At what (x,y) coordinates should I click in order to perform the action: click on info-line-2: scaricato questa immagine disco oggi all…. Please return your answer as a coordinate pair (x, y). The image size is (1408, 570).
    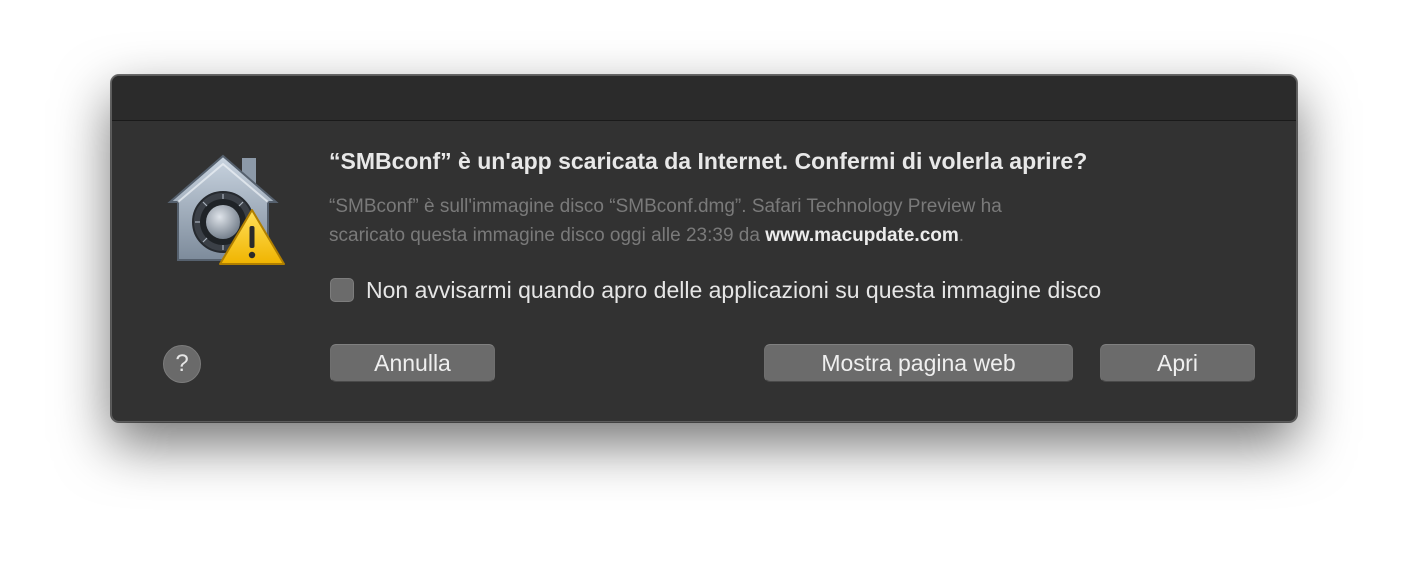
    Looking at the image, I should click on (779, 235).